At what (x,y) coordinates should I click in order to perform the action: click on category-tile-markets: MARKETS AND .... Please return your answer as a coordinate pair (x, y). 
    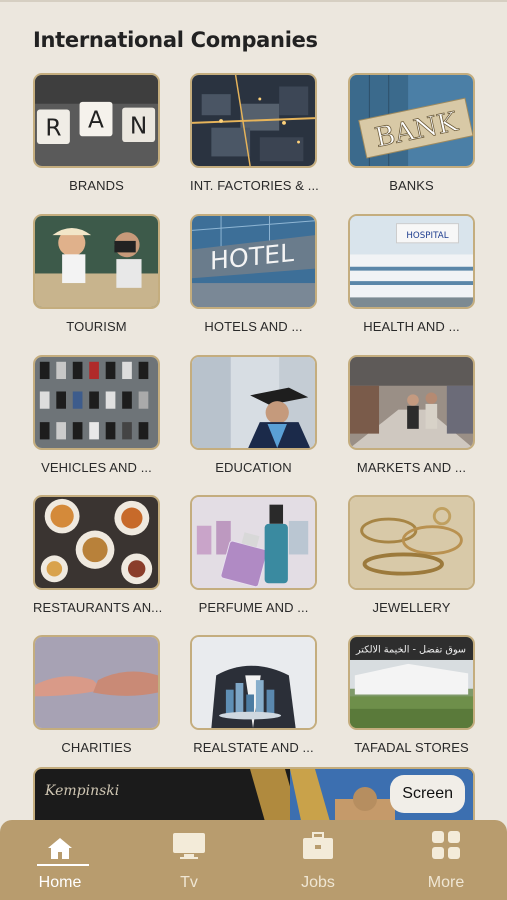
    Looking at the image, I should click on (411, 415).